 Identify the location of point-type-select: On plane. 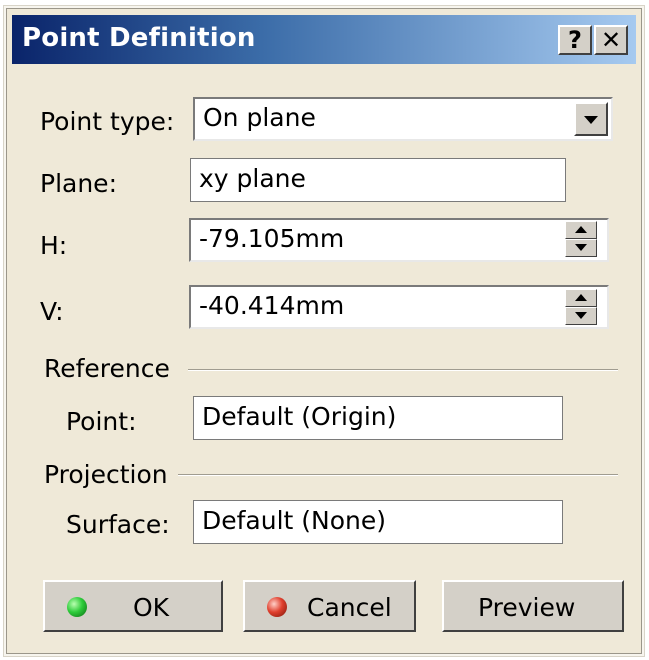
(403, 119).